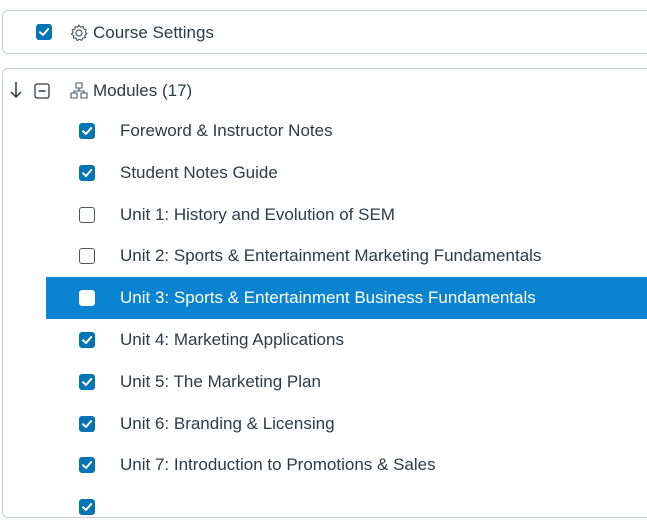 The width and height of the screenshot is (647, 528). What do you see at coordinates (220, 381) in the screenshot?
I see `module-label: Unit 5: The Marketing Plan` at bounding box center [220, 381].